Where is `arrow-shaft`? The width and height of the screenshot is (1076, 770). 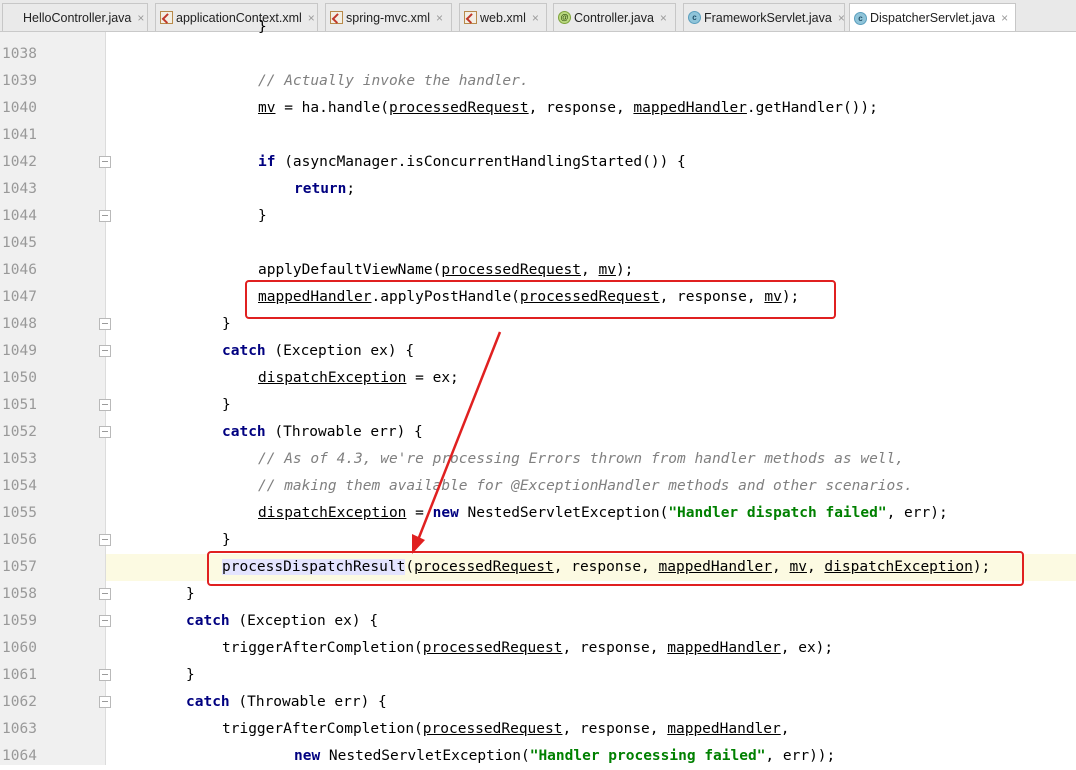
arrow-shaft is located at coordinates (459, 436).